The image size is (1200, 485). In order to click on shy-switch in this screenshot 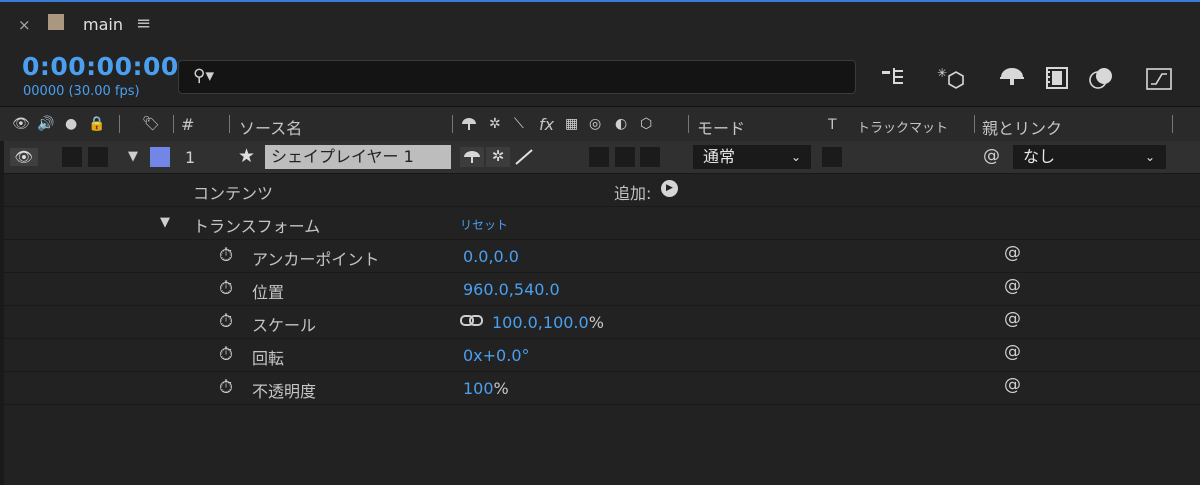, I will do `click(472, 157)`.